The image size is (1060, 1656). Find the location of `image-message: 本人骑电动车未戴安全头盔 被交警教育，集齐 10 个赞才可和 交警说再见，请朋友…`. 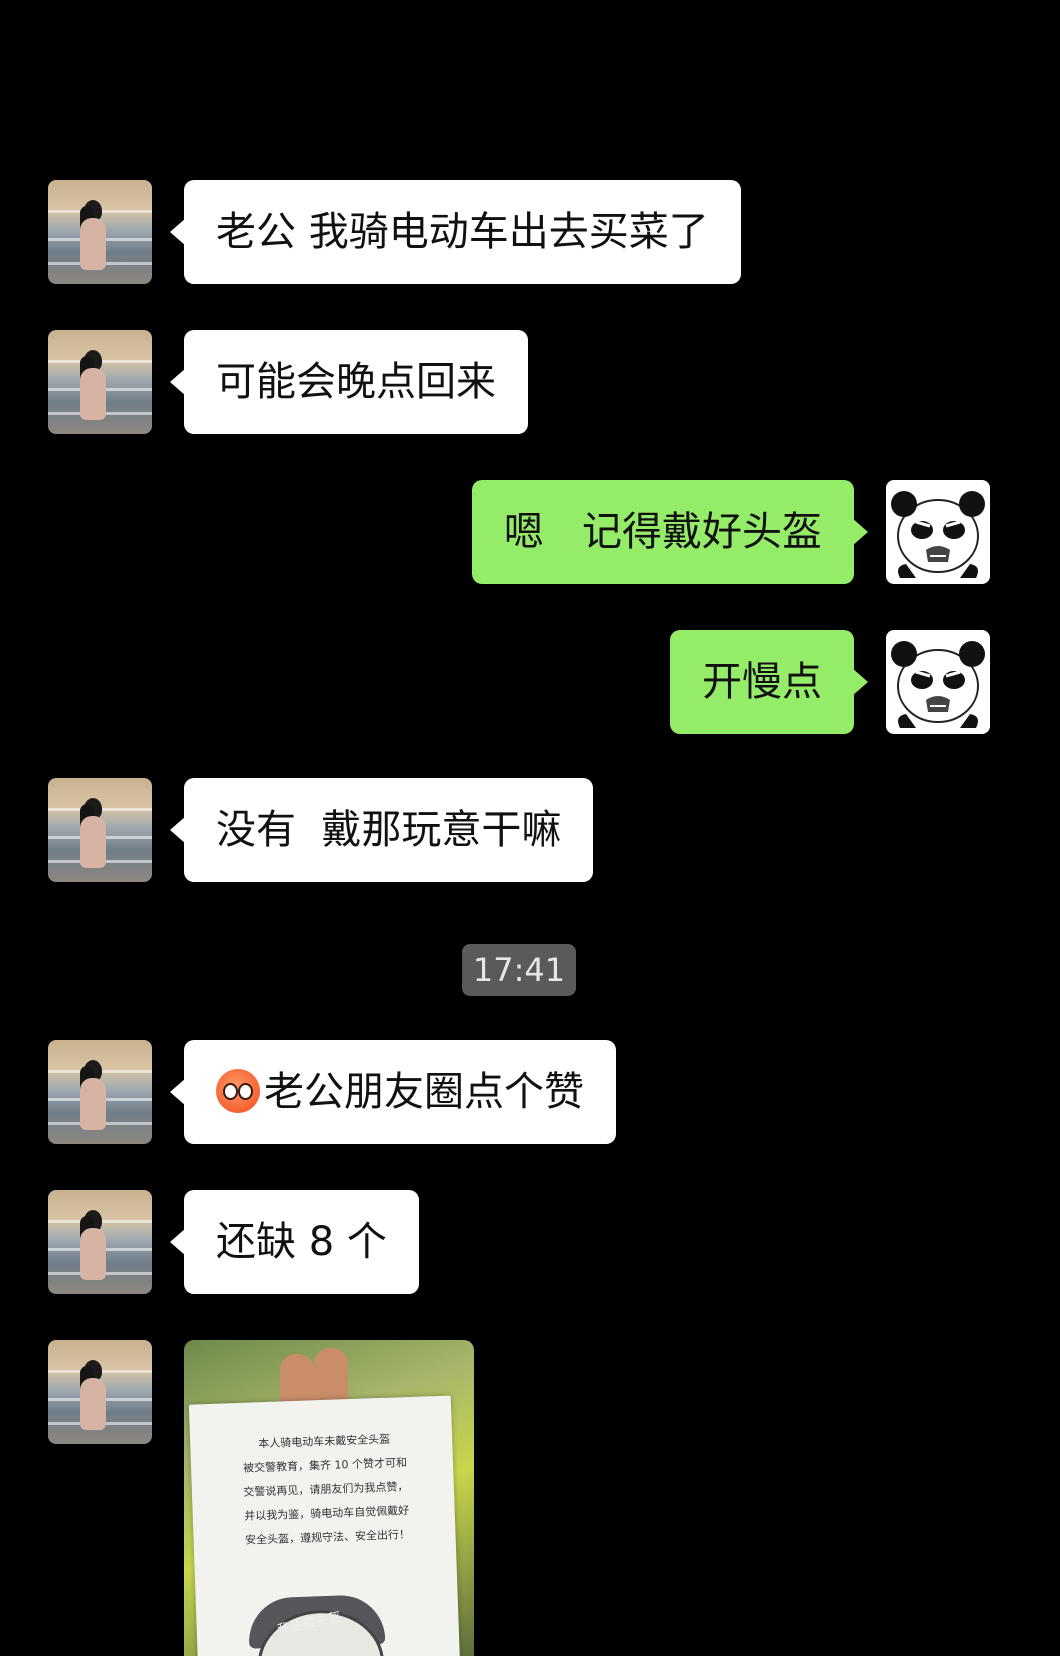

image-message: 本人骑电动车未戴安全头盔 被交警教育，集齐 10 个赞才可和 交警说再见，请朋友… is located at coordinates (329, 1498).